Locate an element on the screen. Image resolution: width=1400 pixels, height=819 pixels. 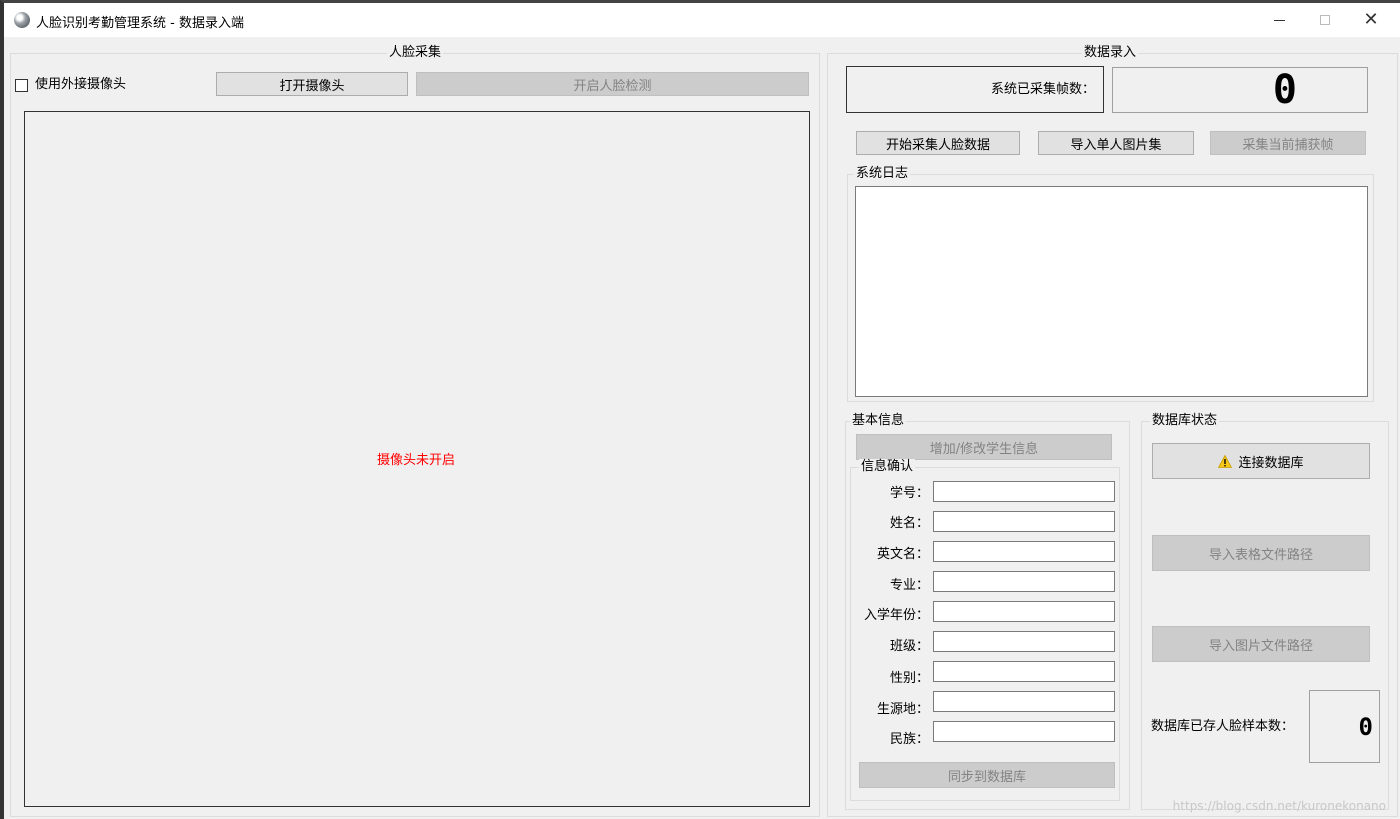
window-title: 人脸识别考勤管理系统 - 数据录入端 is located at coordinates (140, 23).